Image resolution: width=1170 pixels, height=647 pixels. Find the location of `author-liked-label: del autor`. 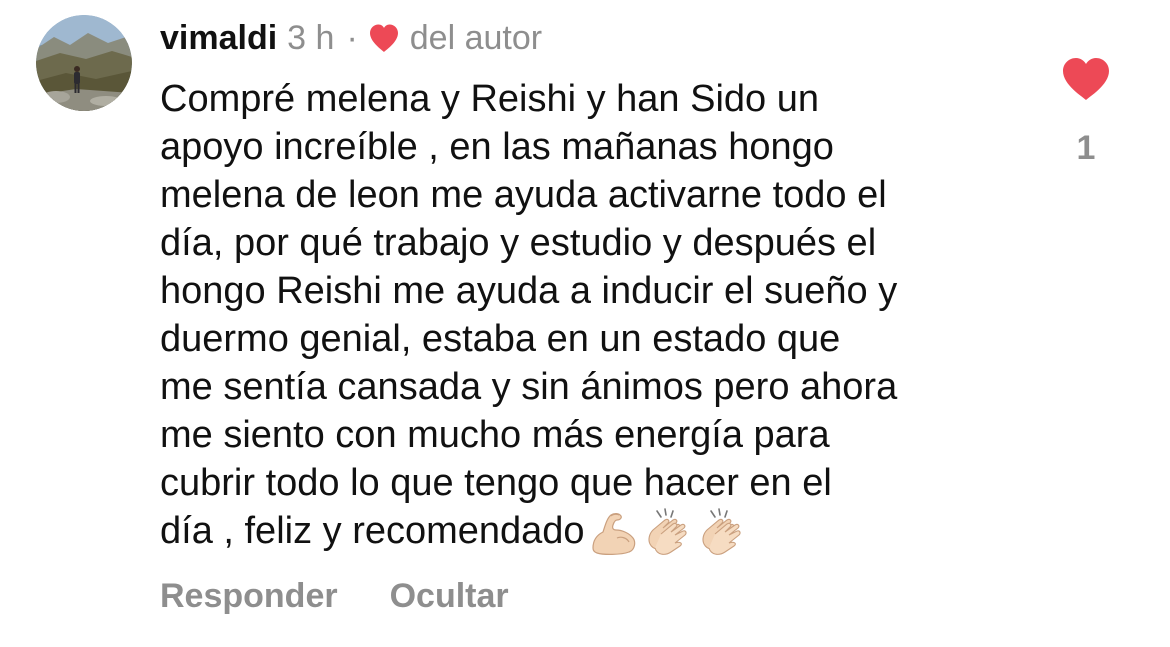

author-liked-label: del autor is located at coordinates (476, 38).